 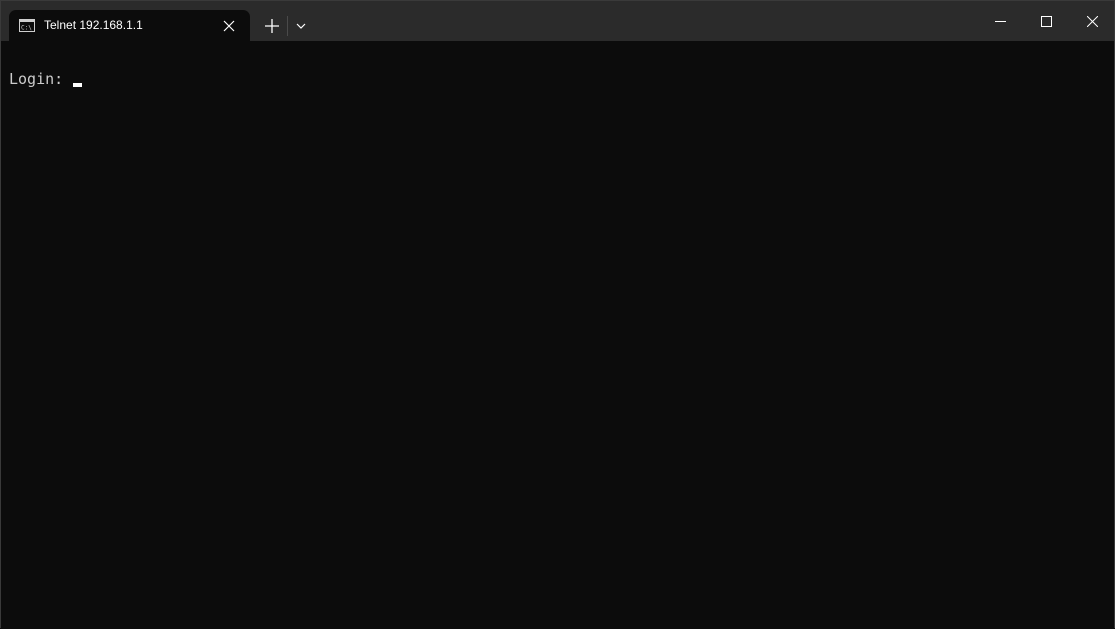 What do you see at coordinates (229, 26) in the screenshot?
I see `tab-close-icon` at bounding box center [229, 26].